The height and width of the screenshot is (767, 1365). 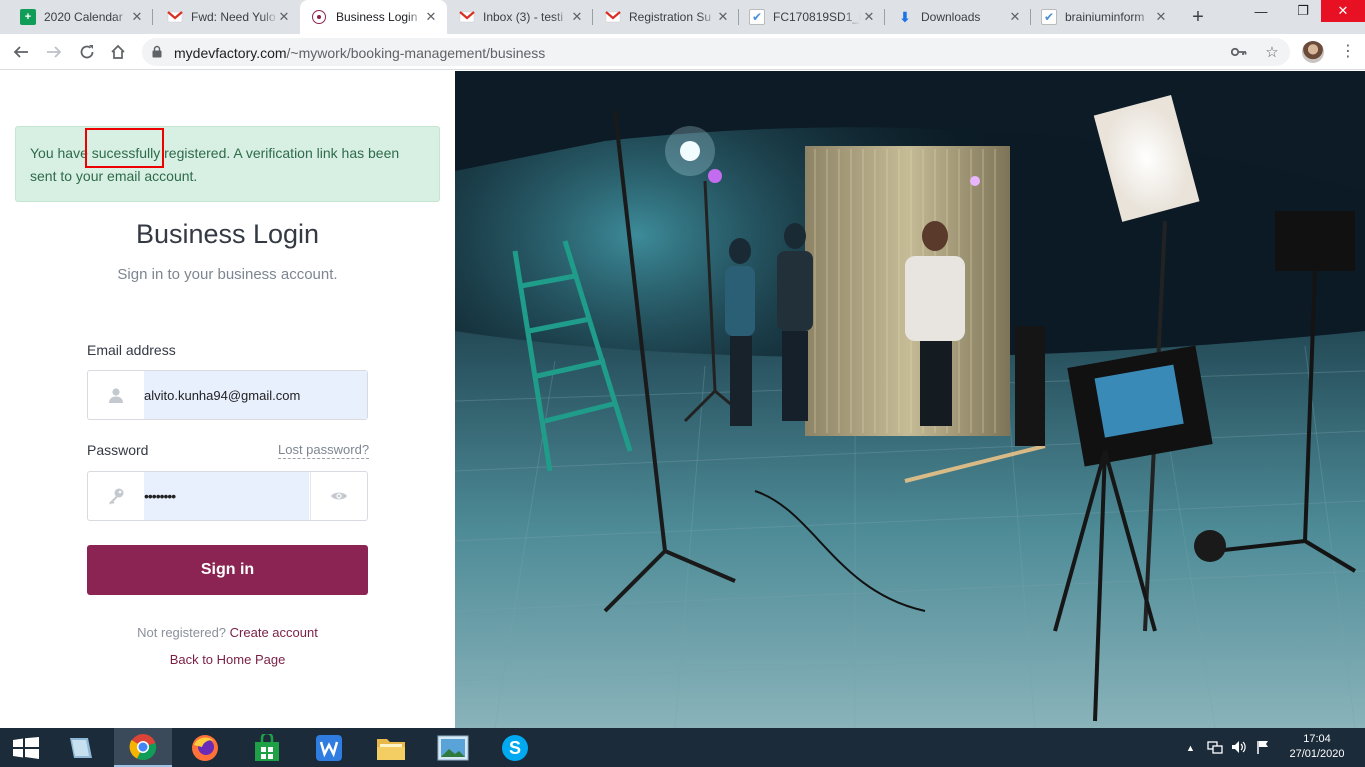 What do you see at coordinates (817, 17) in the screenshot?
I see `tab-label: FC170819SD1_l` at bounding box center [817, 17].